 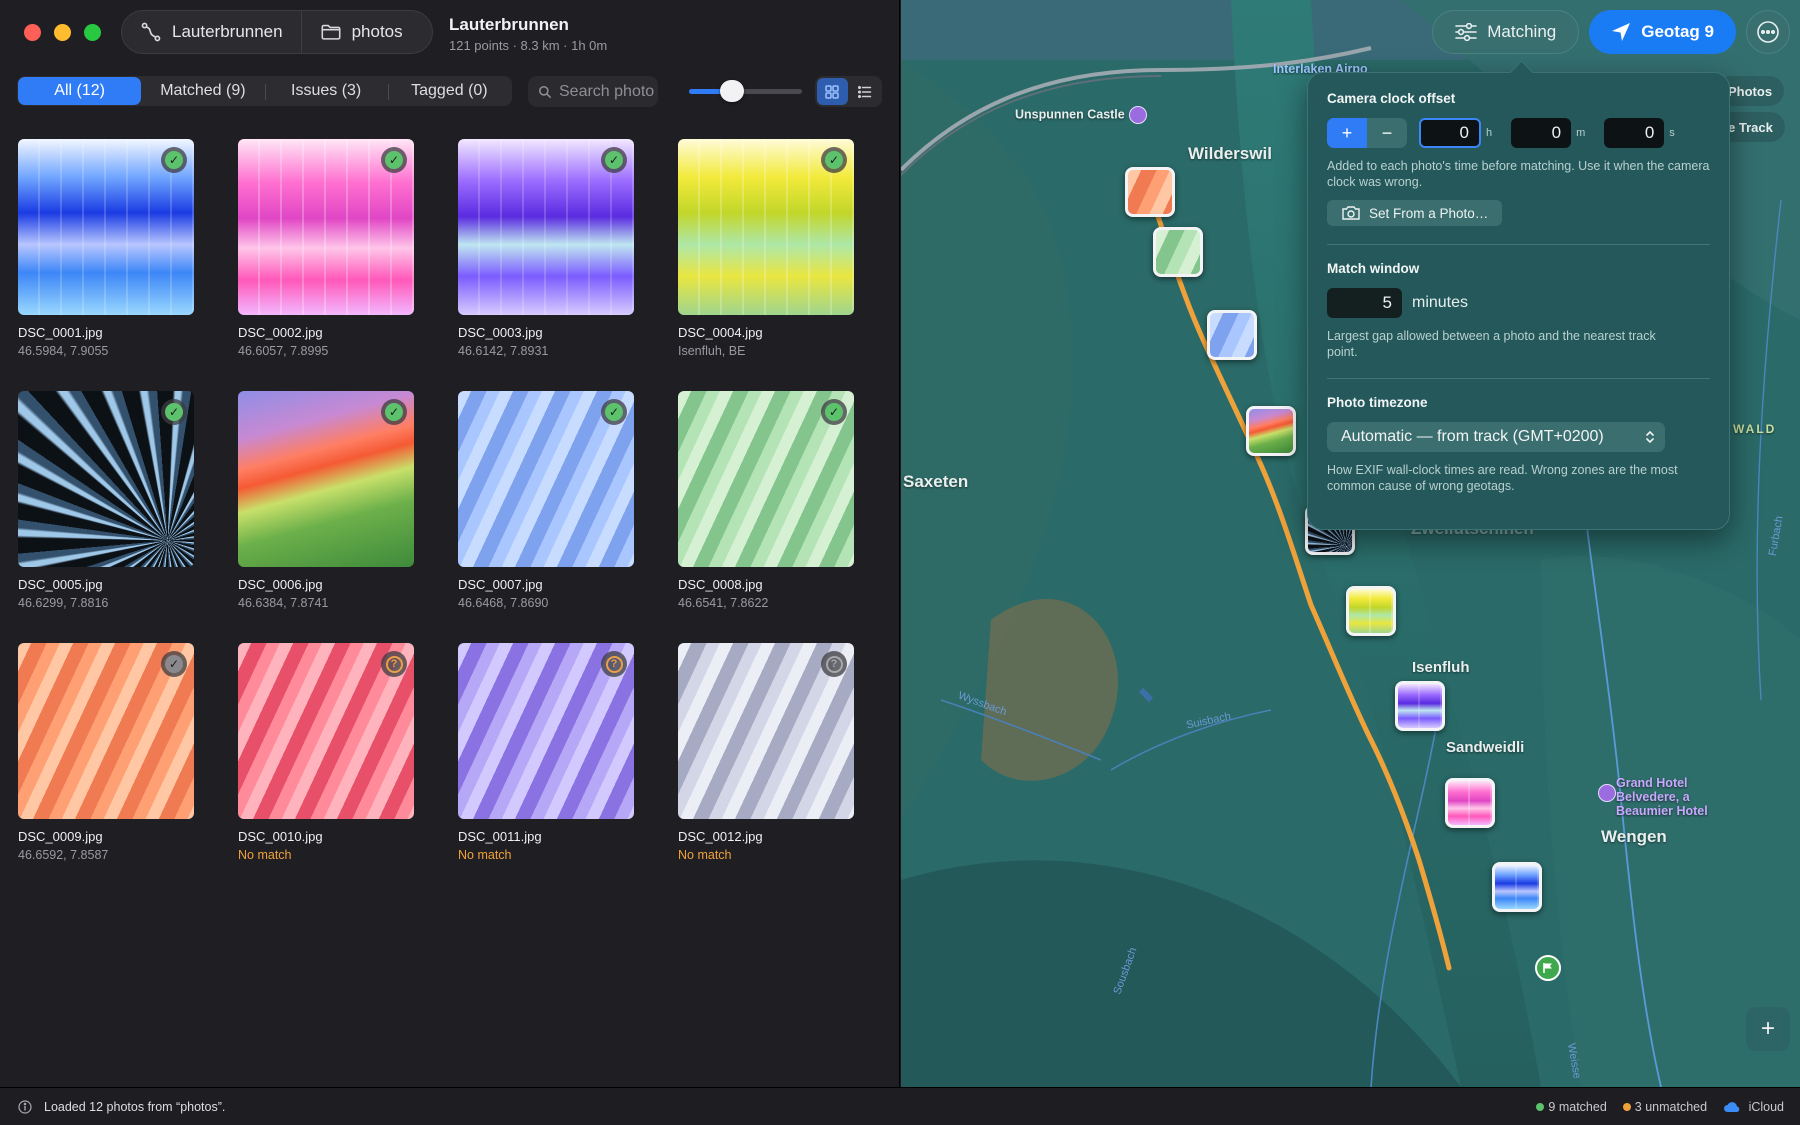 What do you see at coordinates (1581, 133) in the screenshot?
I see `minutes-unit: m` at bounding box center [1581, 133].